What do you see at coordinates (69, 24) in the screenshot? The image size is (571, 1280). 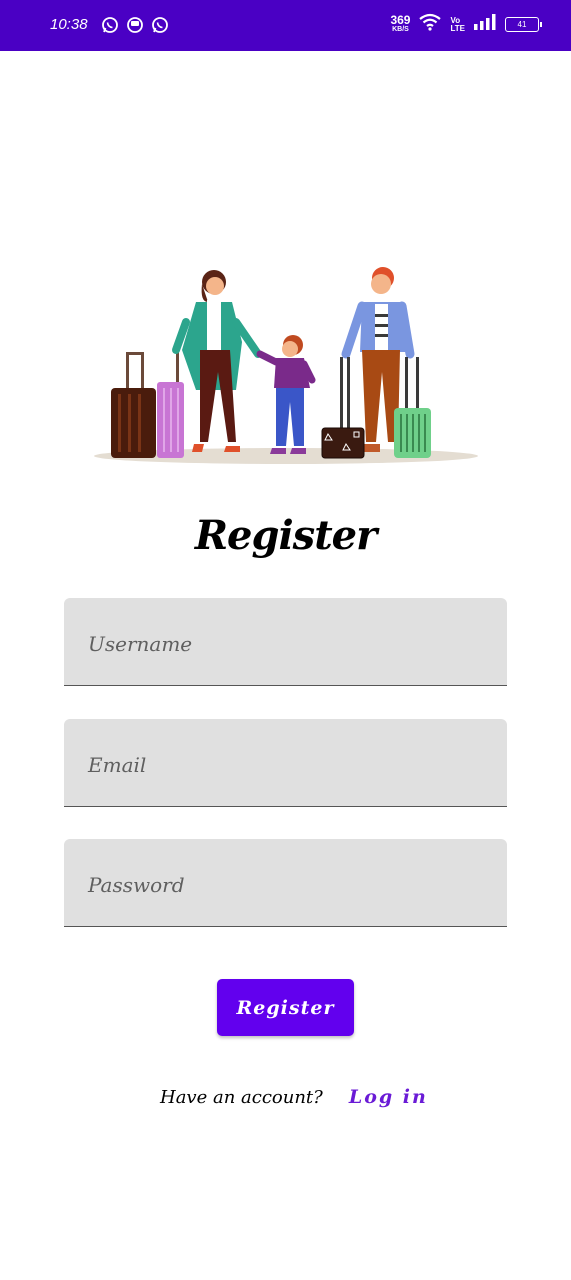 I see `status-time: 10:38` at bounding box center [69, 24].